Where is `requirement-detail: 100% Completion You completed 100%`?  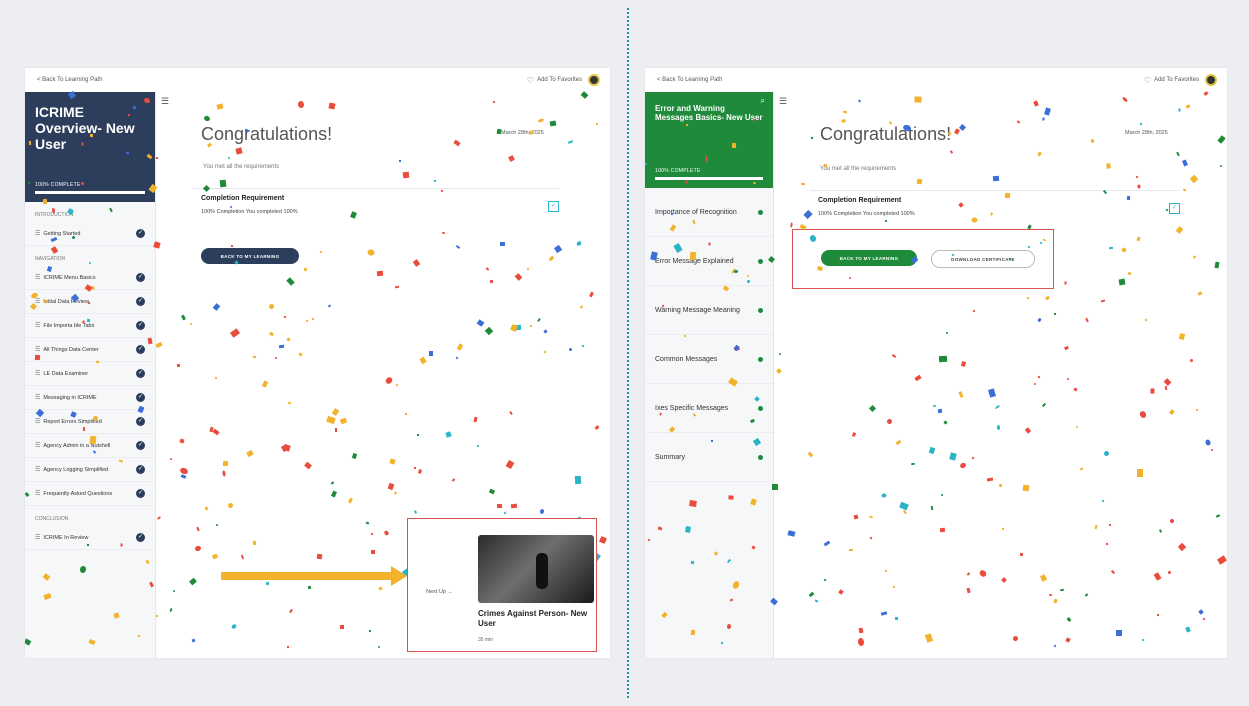
requirement-detail: 100% Completion You completed 100% is located at coordinates (249, 212).